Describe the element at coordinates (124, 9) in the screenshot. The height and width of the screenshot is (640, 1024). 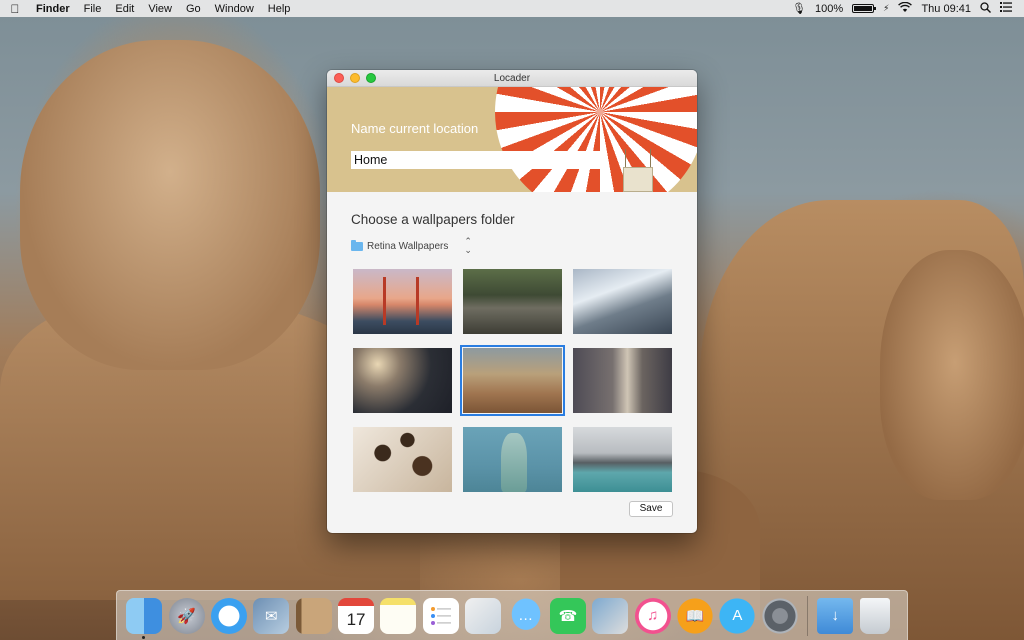
I see `menu-edit: Edit` at that location.